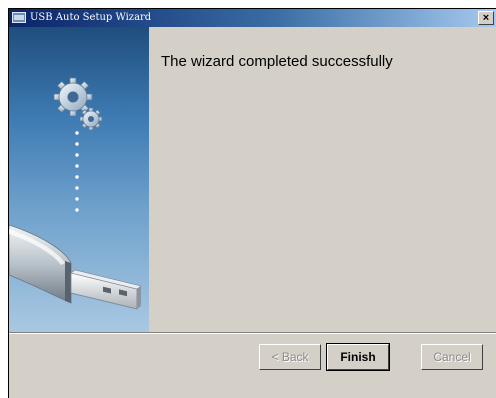 This screenshot has height=398, width=496. What do you see at coordinates (452, 357) in the screenshot?
I see `cancel-button: Cancel` at bounding box center [452, 357].